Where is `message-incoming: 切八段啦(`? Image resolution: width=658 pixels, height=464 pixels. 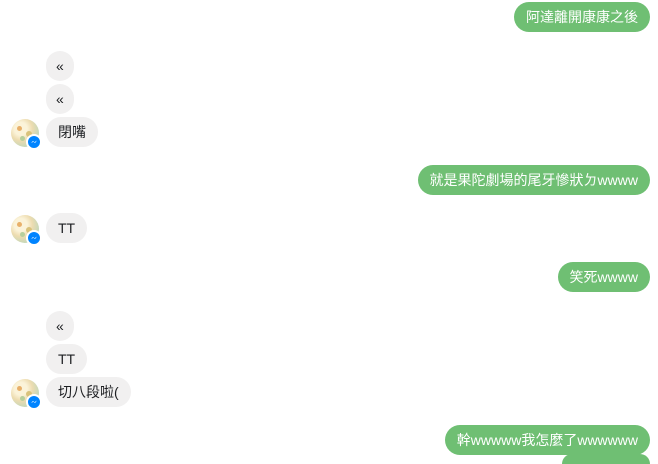 message-incoming: 切八段啦( is located at coordinates (88, 392).